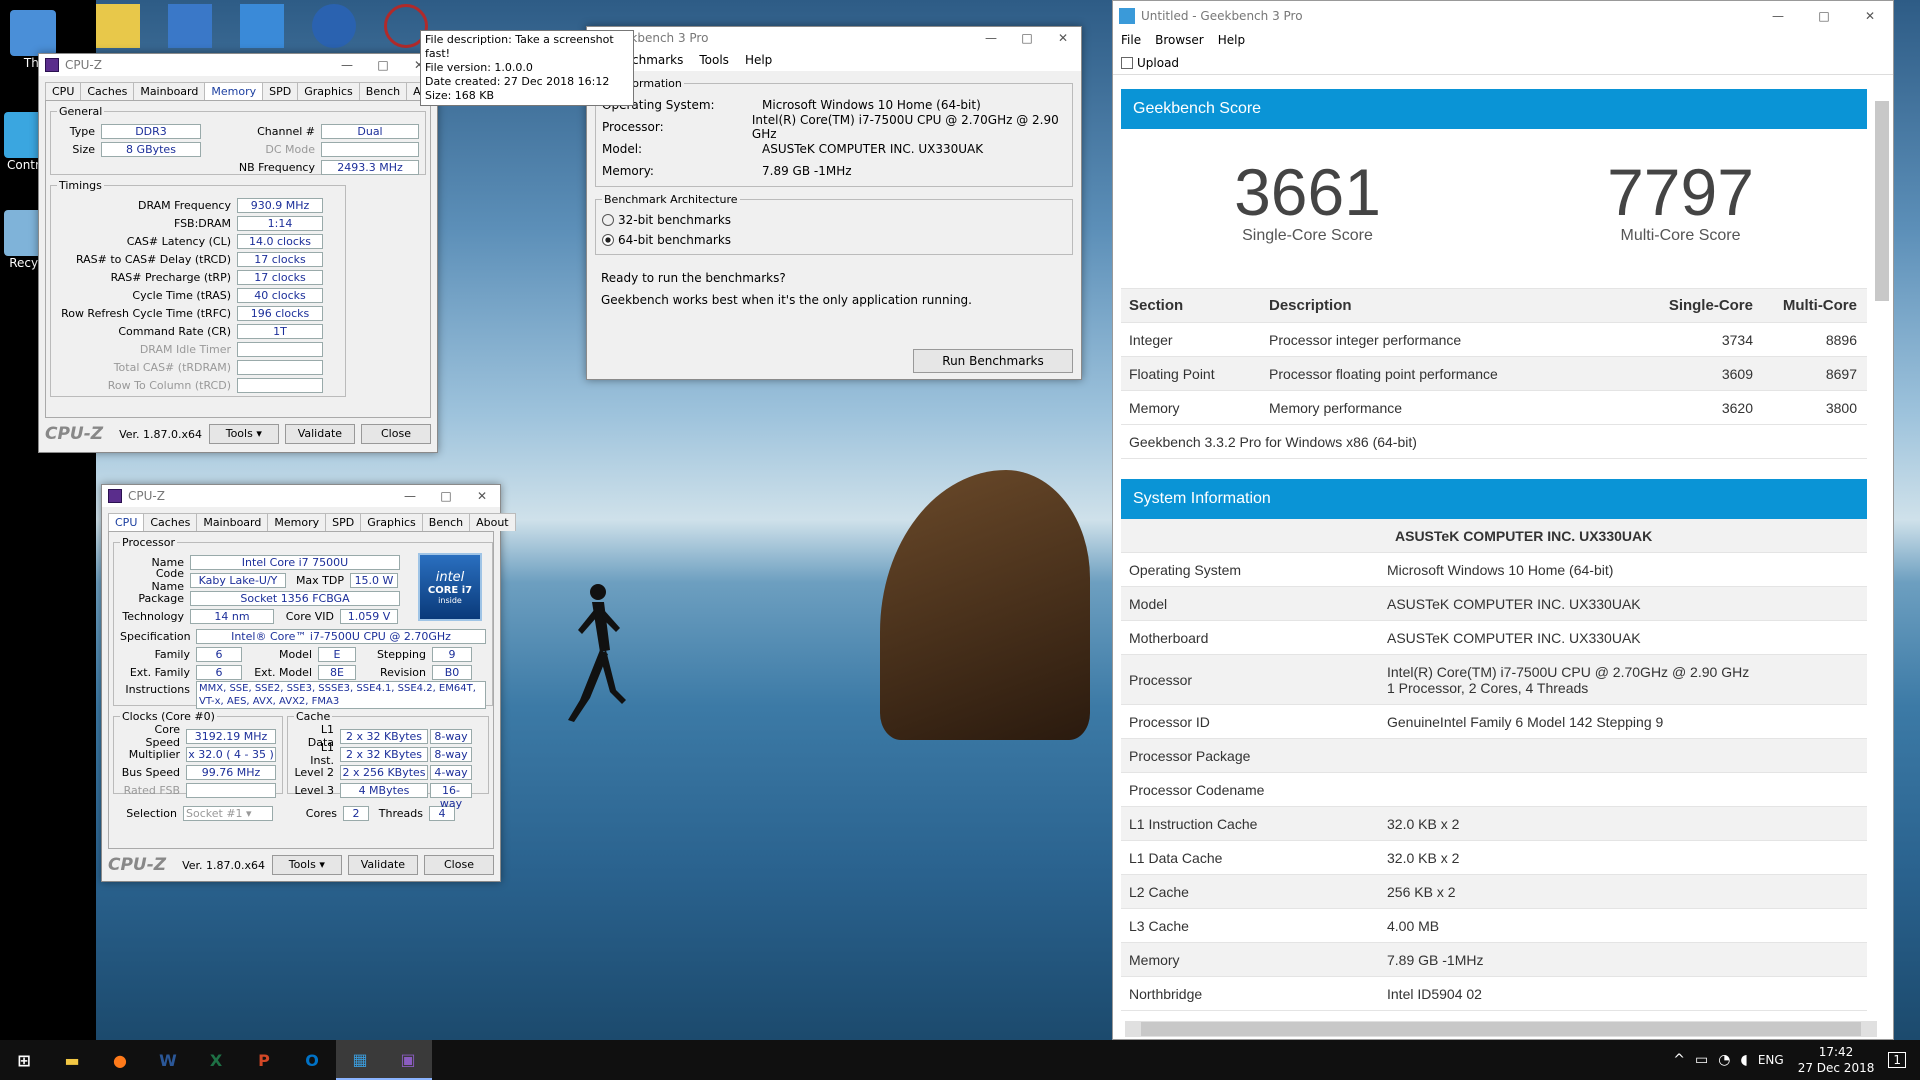 The width and height of the screenshot is (1920, 1080). What do you see at coordinates (1836, 1060) in the screenshot?
I see `clock: 17:42 27 Dec 2018` at bounding box center [1836, 1060].